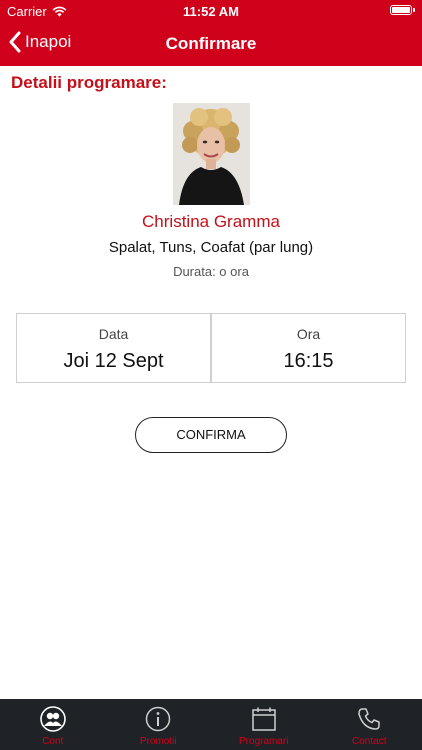 The image size is (422, 750). Describe the element at coordinates (158, 719) in the screenshot. I see `info-icon` at that location.